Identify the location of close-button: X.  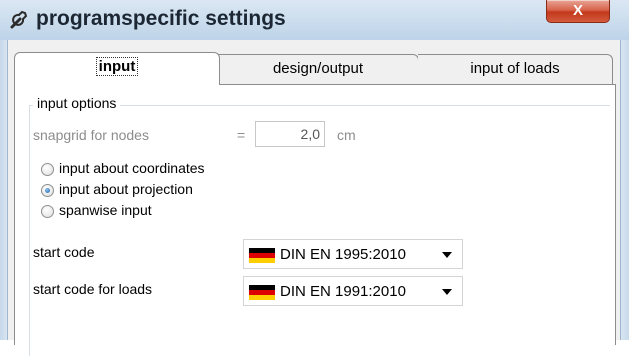
(578, 11).